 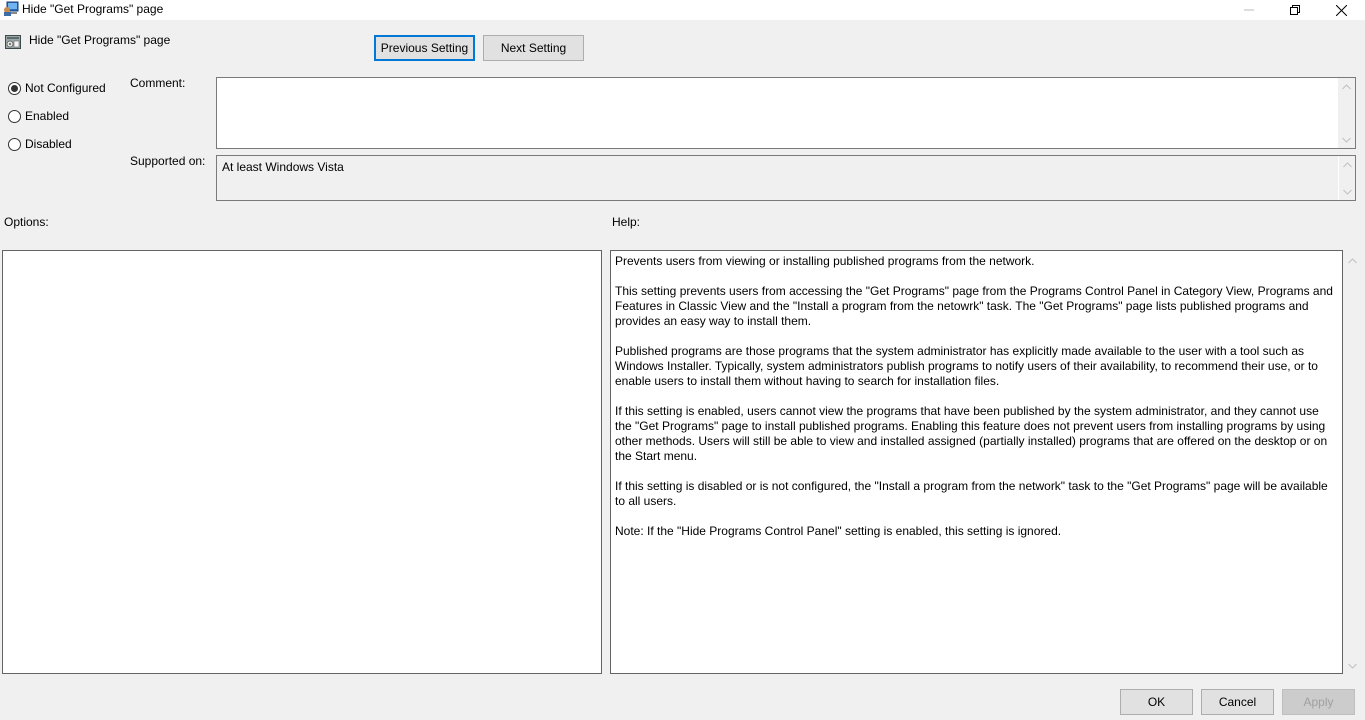 I want to click on radio-checked-icon, so click(x=14, y=88).